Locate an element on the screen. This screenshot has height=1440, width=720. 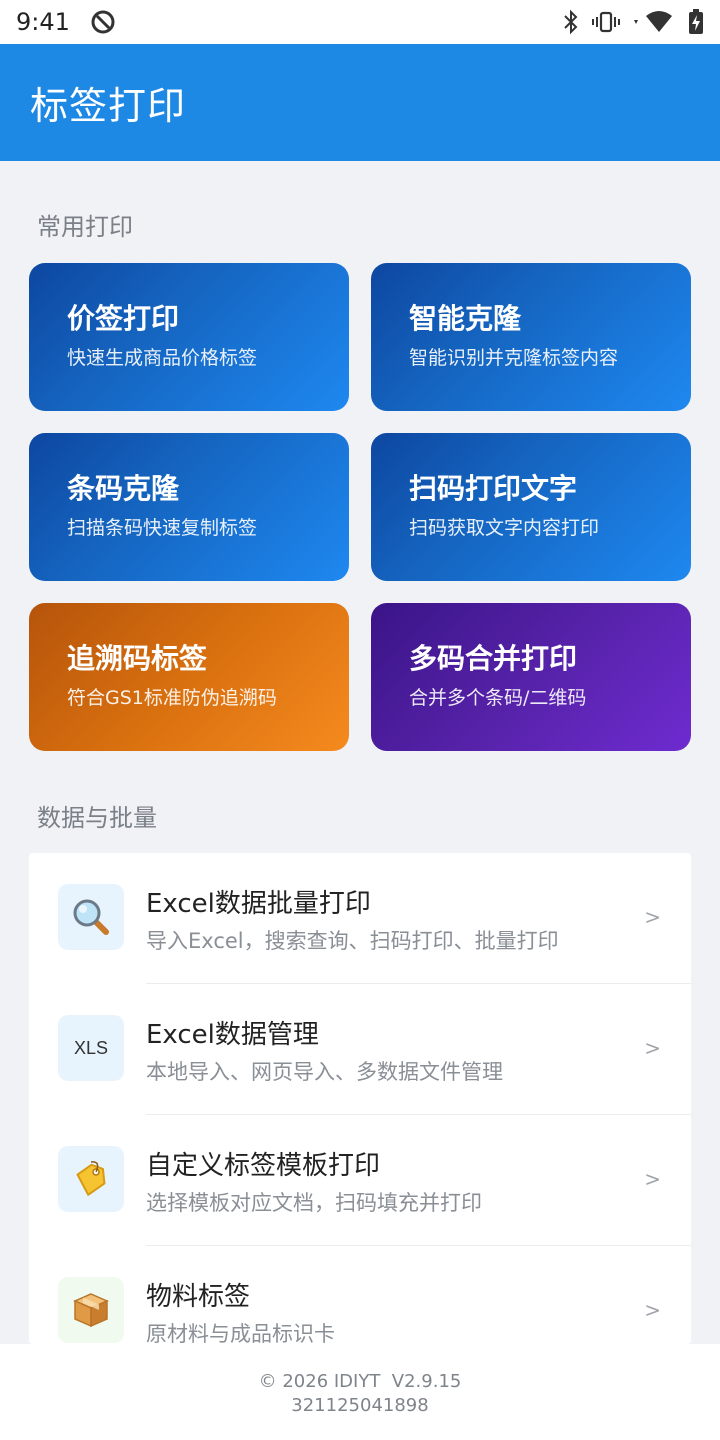
list-item-subtitle: 原材料与成品标识卡 is located at coordinates (240, 1333).